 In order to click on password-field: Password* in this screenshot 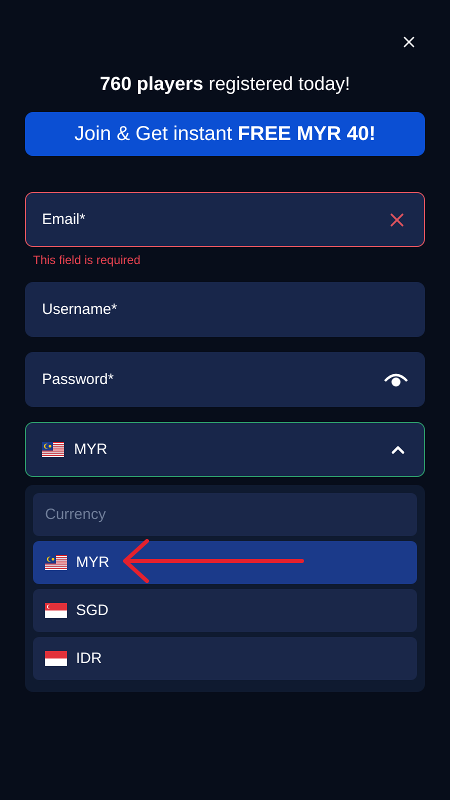, I will do `click(225, 379)`.